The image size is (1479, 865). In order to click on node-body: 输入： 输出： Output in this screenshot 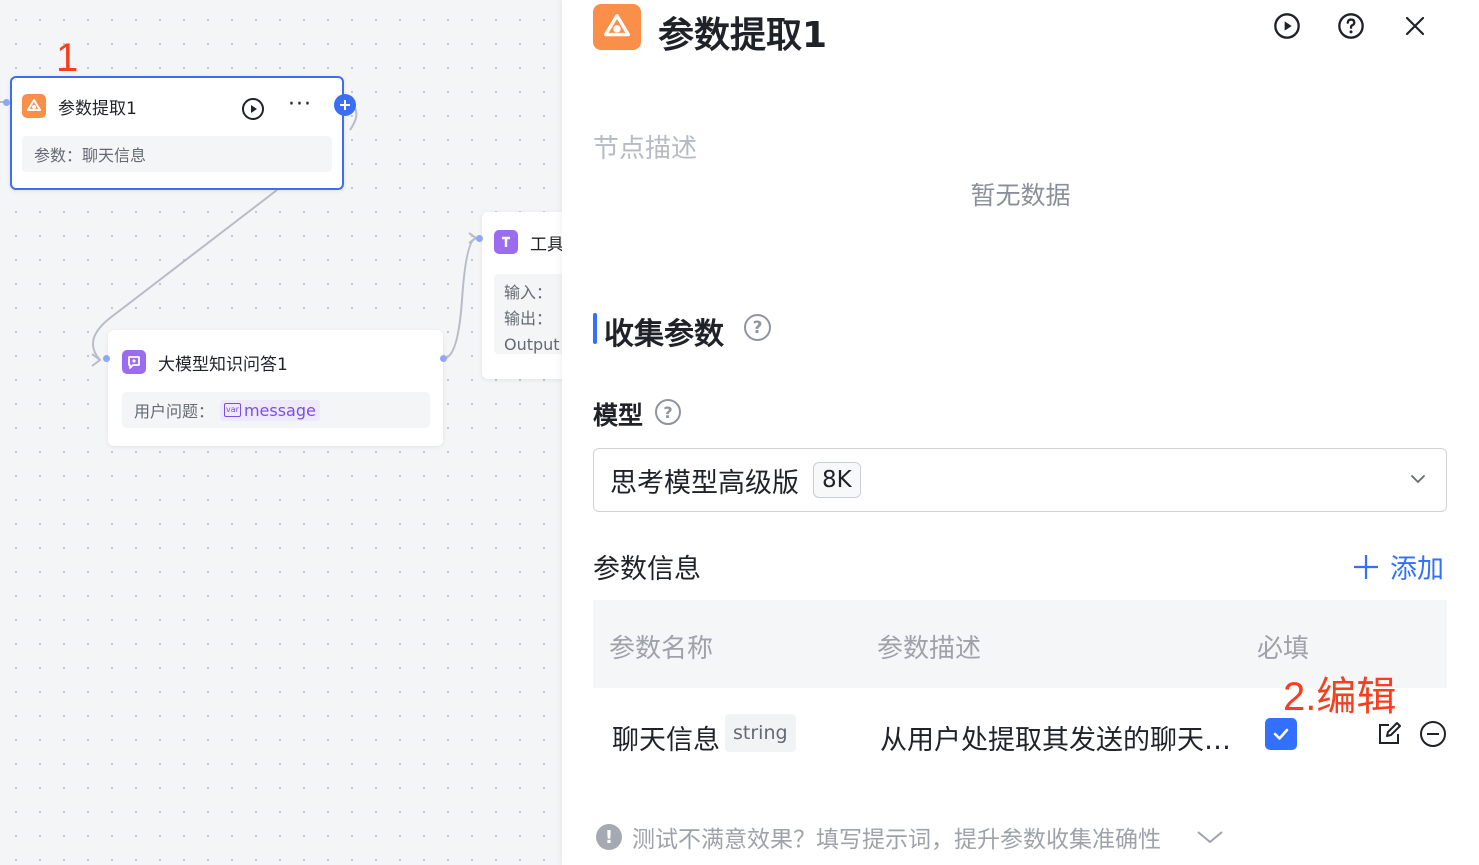, I will do `click(528, 314)`.